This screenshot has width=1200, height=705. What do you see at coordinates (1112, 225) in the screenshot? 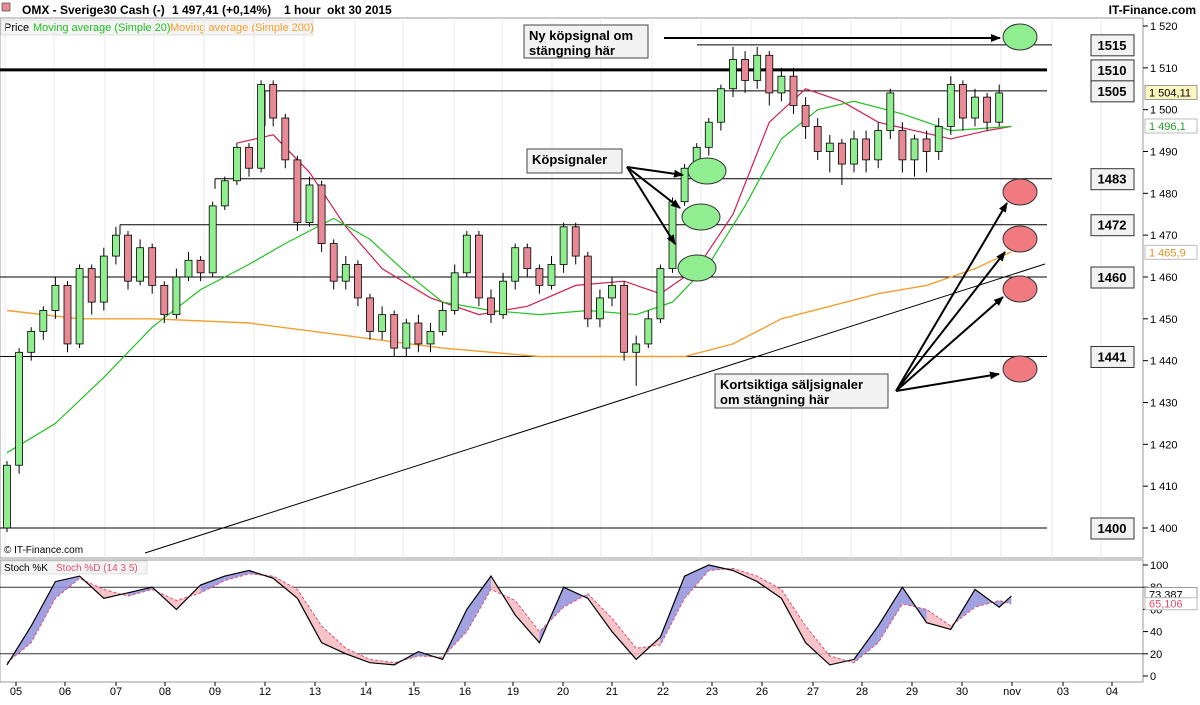
I see `level-label-1472: 1472` at bounding box center [1112, 225].